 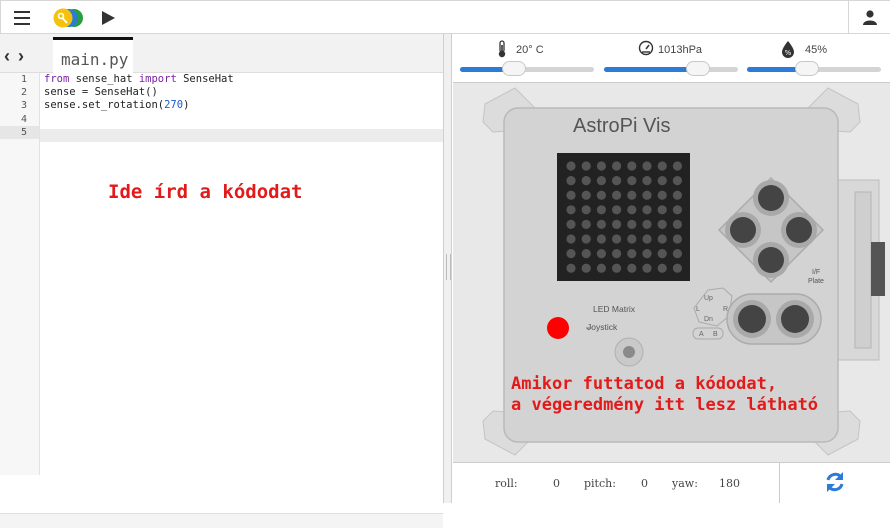 I want to click on code-token: from, so click(x=57, y=79).